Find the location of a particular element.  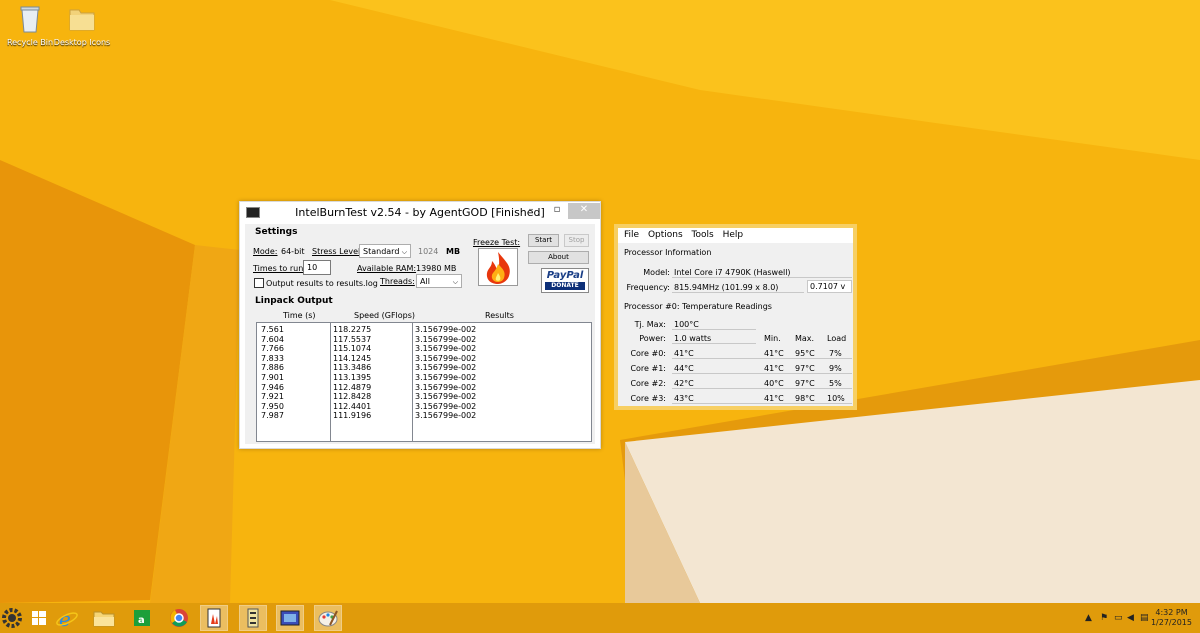

max-column-header: Max. is located at coordinates (805, 338).